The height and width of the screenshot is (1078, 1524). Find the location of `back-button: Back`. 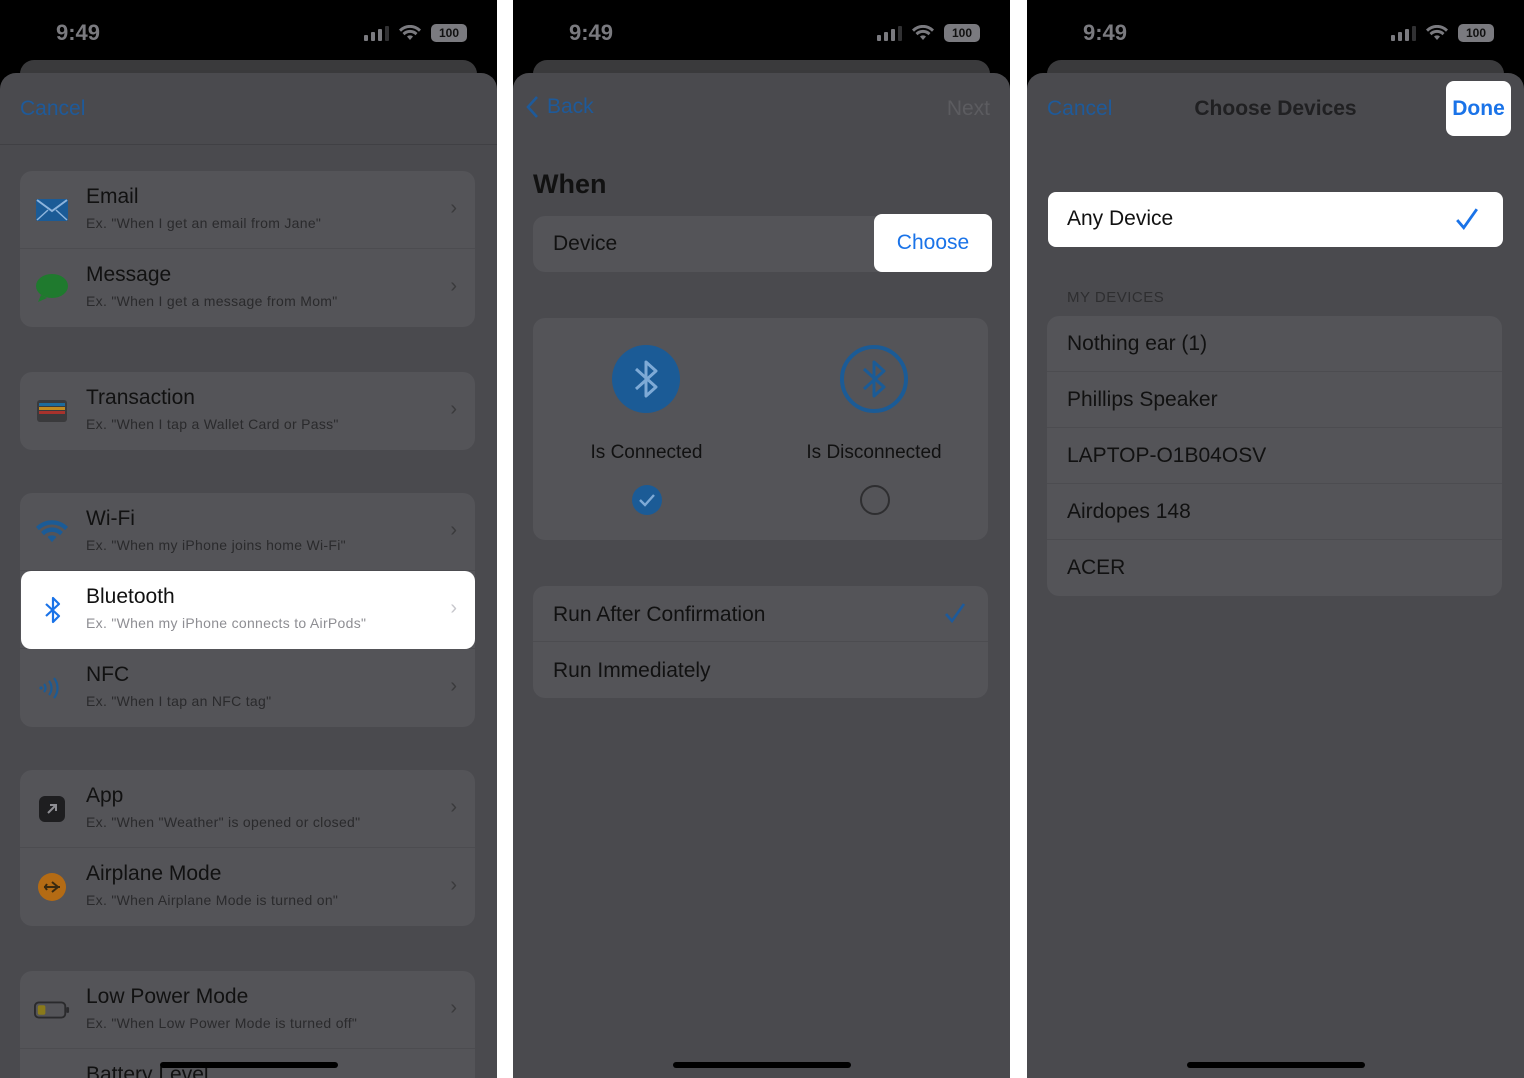

back-button: Back is located at coordinates (559, 107).